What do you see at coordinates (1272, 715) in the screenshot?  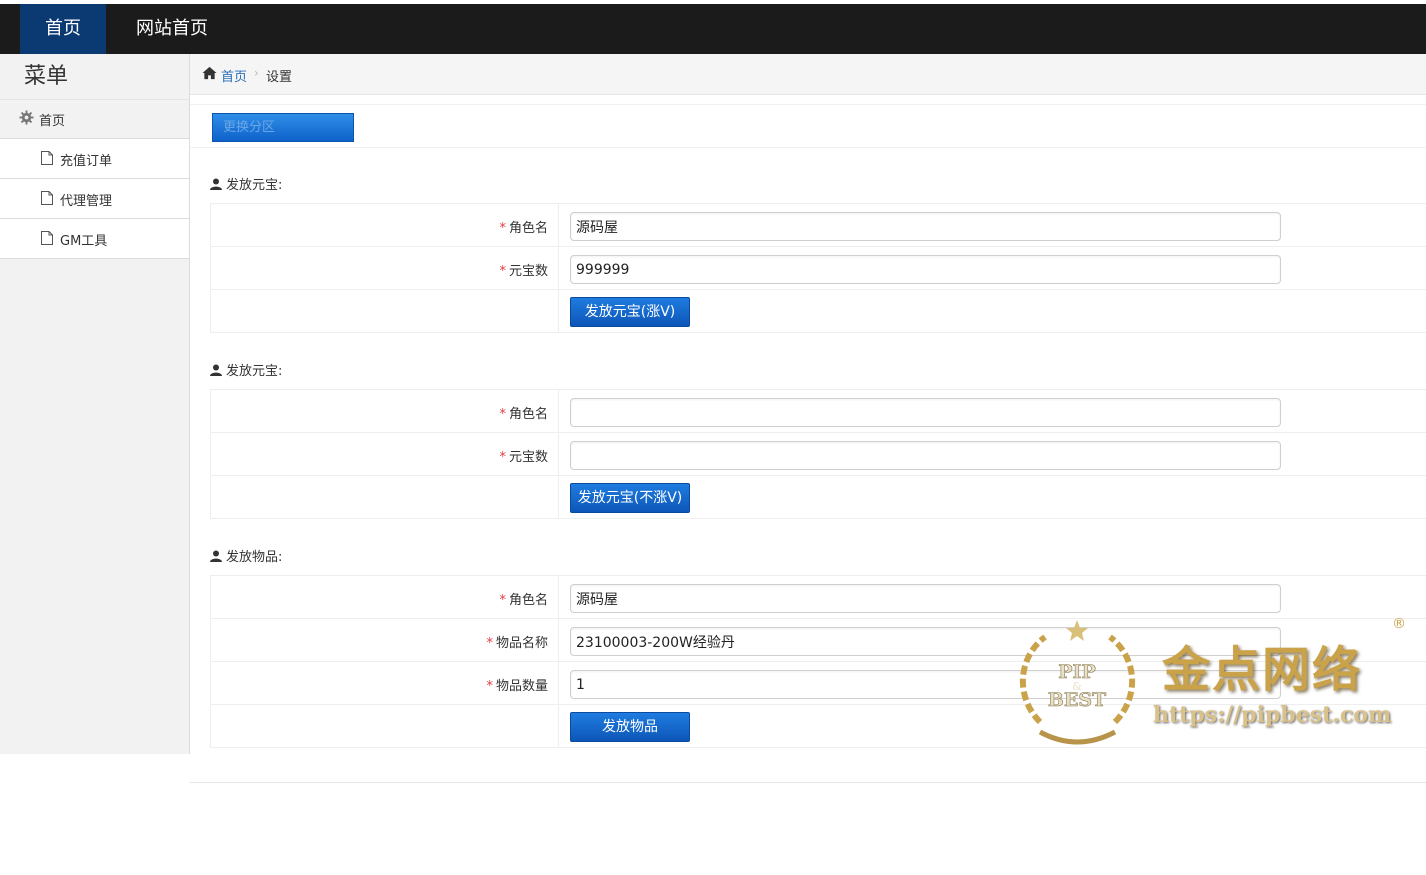 I see `watermark-url: https://pipbest.com` at bounding box center [1272, 715].